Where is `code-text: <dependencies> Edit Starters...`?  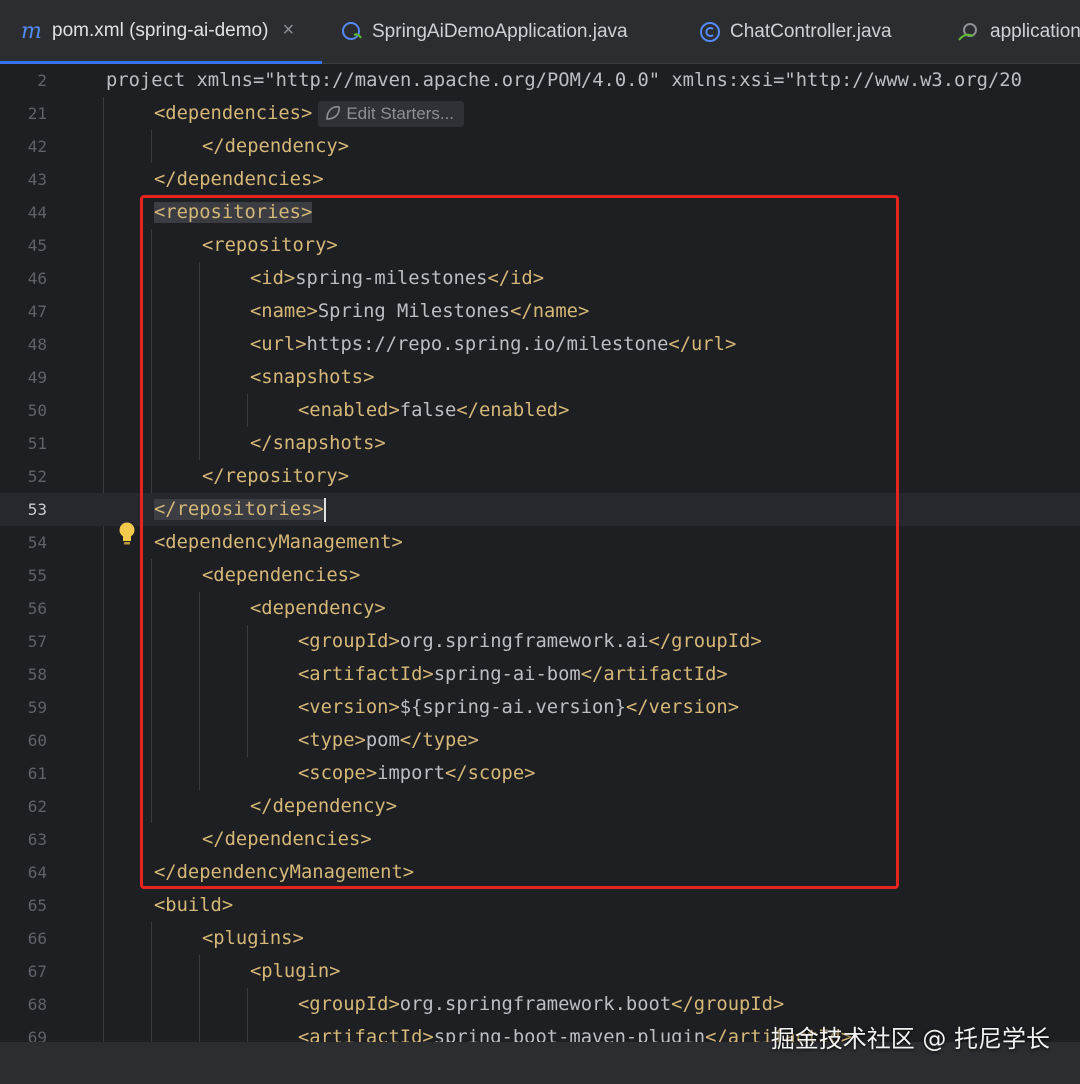
code-text: <dependencies> Edit Starters... is located at coordinates (309, 113).